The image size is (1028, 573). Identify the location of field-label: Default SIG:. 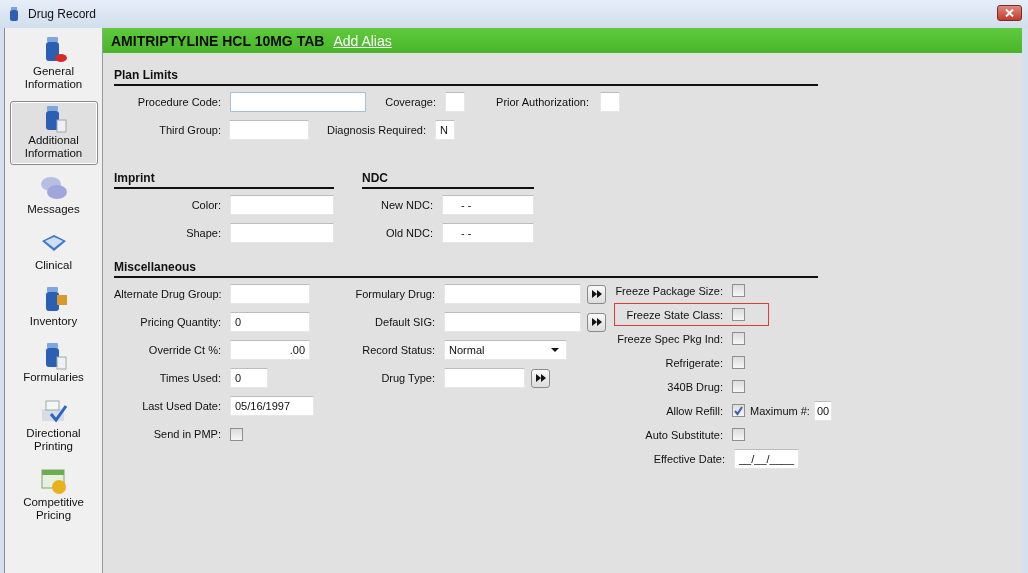
(404, 322).